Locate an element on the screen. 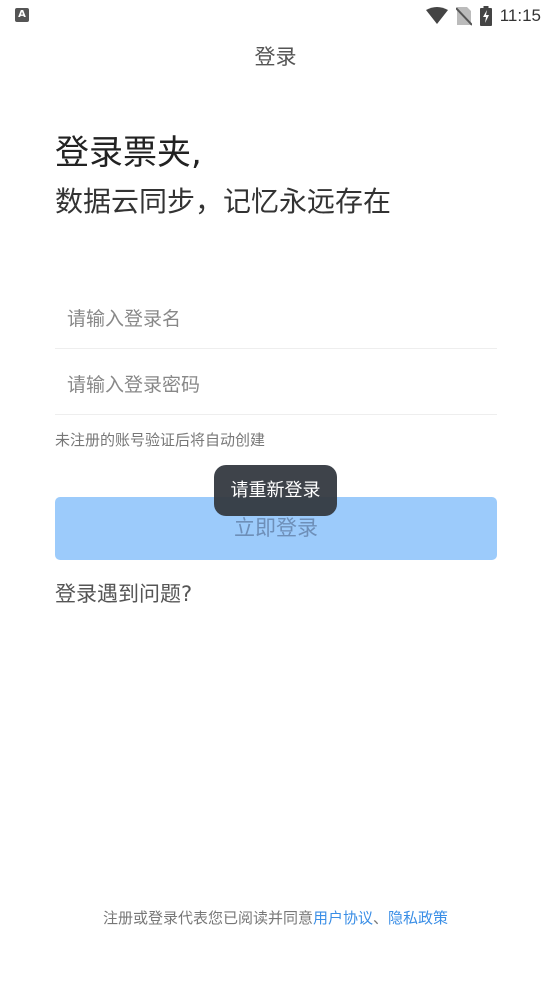 The width and height of the screenshot is (551, 981). password-field is located at coordinates (276, 385).